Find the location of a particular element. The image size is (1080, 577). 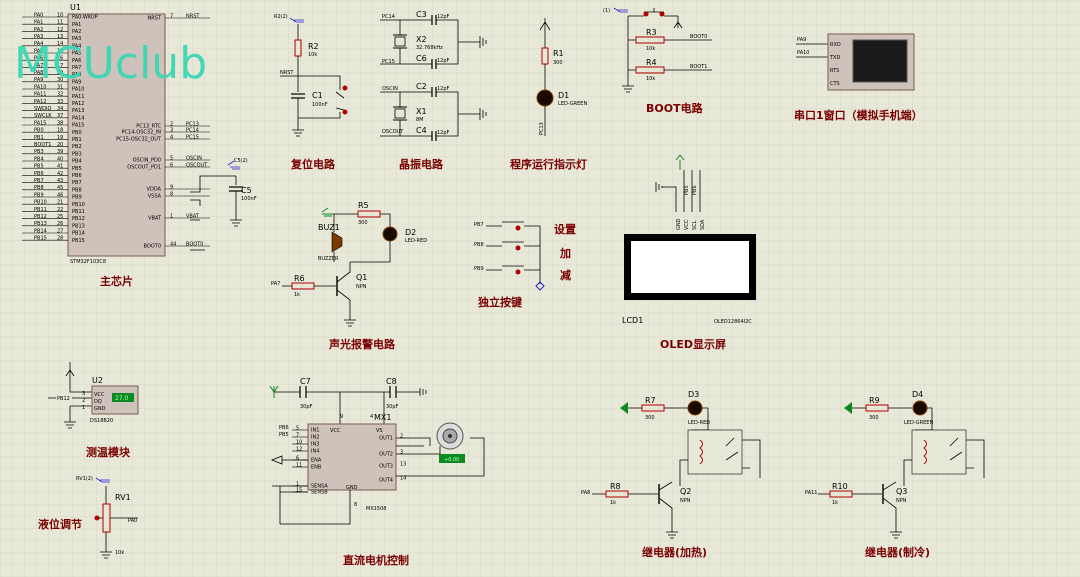

svg-text: PA8 is located at coordinates (585, 493).